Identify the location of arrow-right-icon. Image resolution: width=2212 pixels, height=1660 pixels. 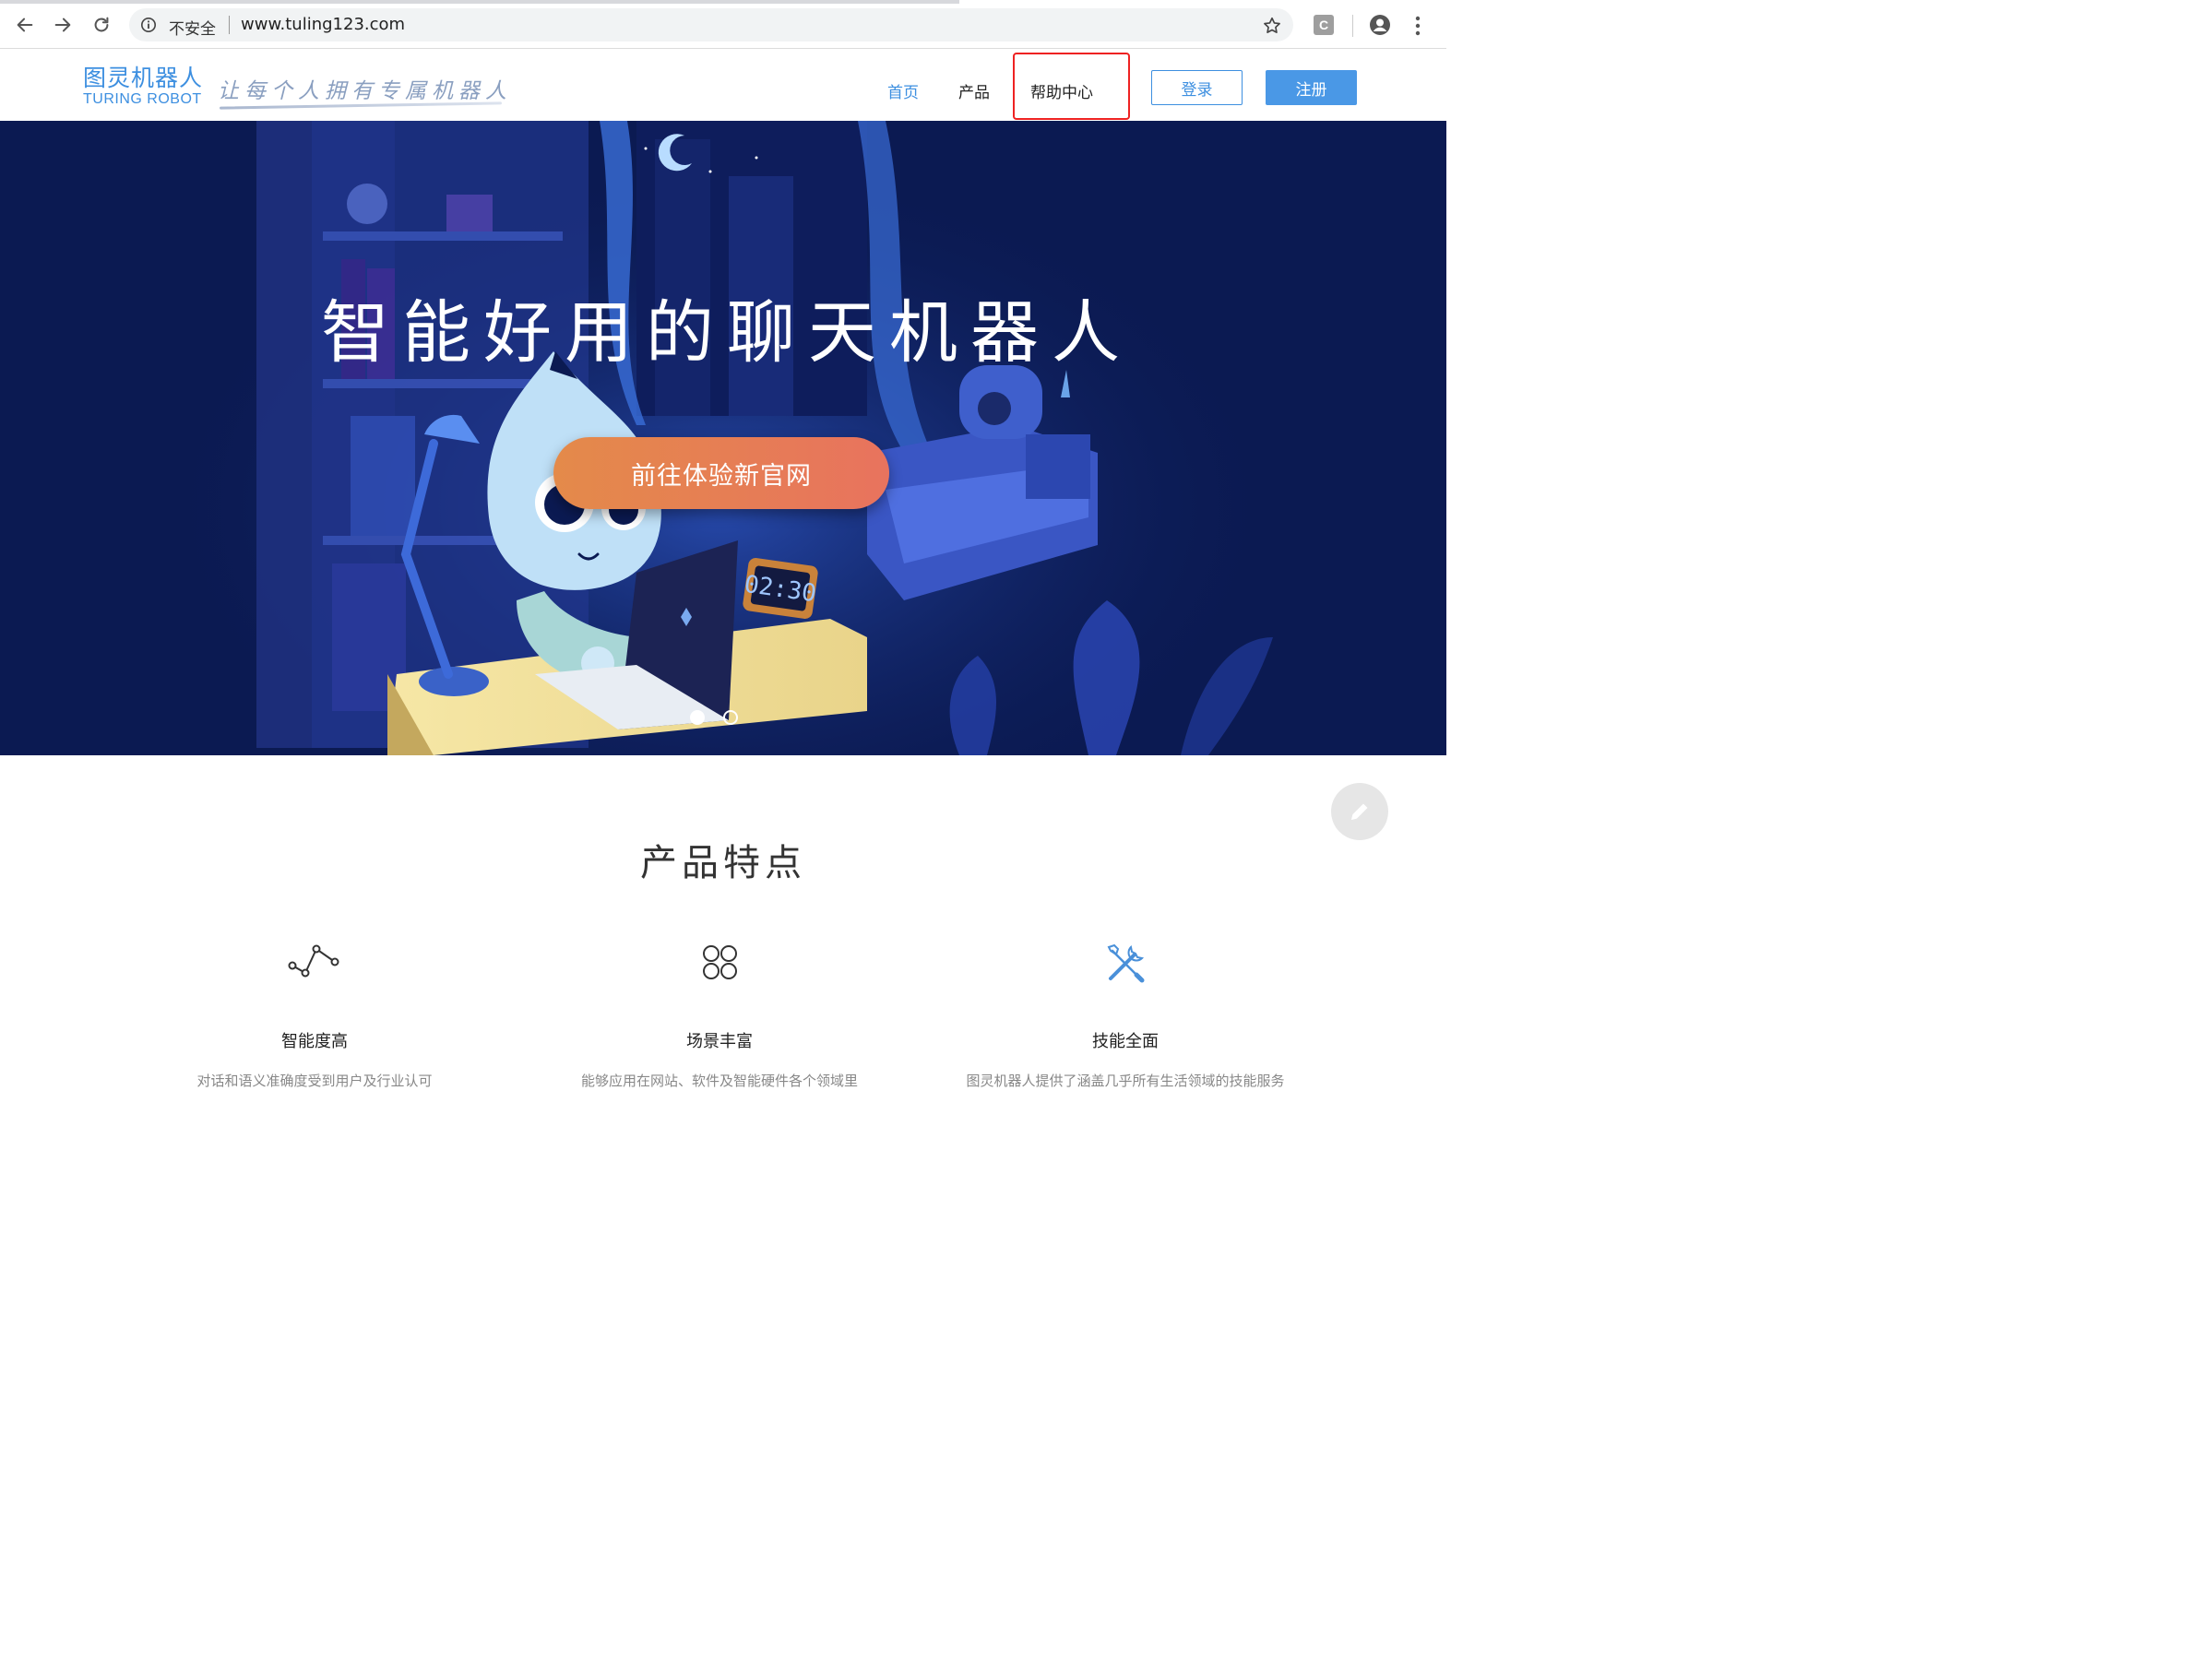
(63, 25).